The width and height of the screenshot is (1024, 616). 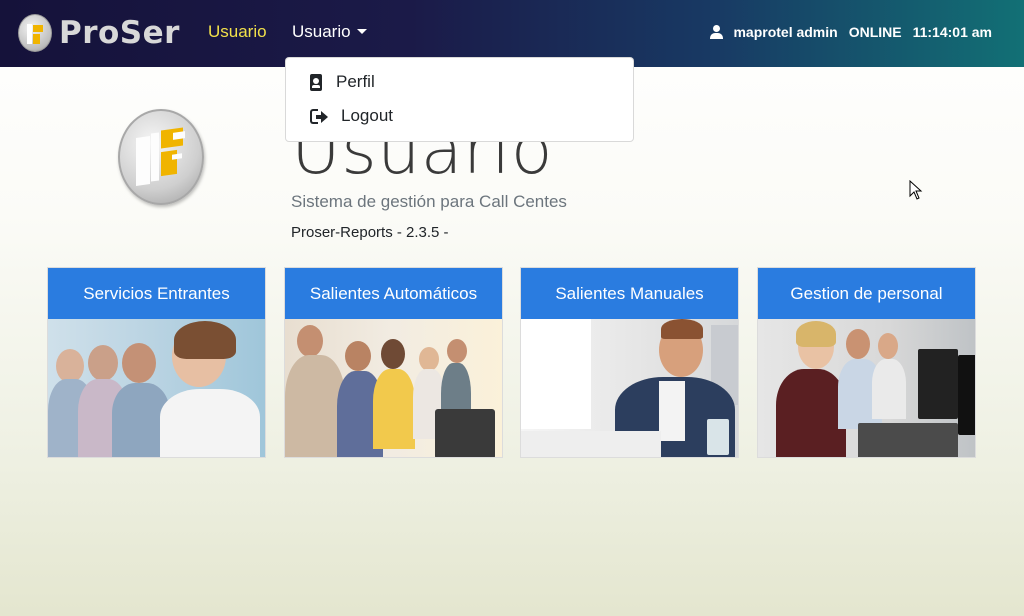 I want to click on caret-down-icon, so click(x=361, y=31).